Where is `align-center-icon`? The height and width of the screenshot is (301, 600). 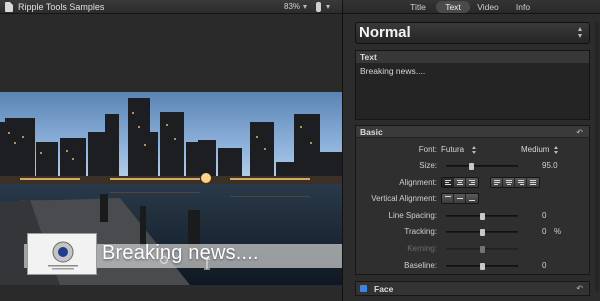
align-center-icon is located at coordinates (460, 182).